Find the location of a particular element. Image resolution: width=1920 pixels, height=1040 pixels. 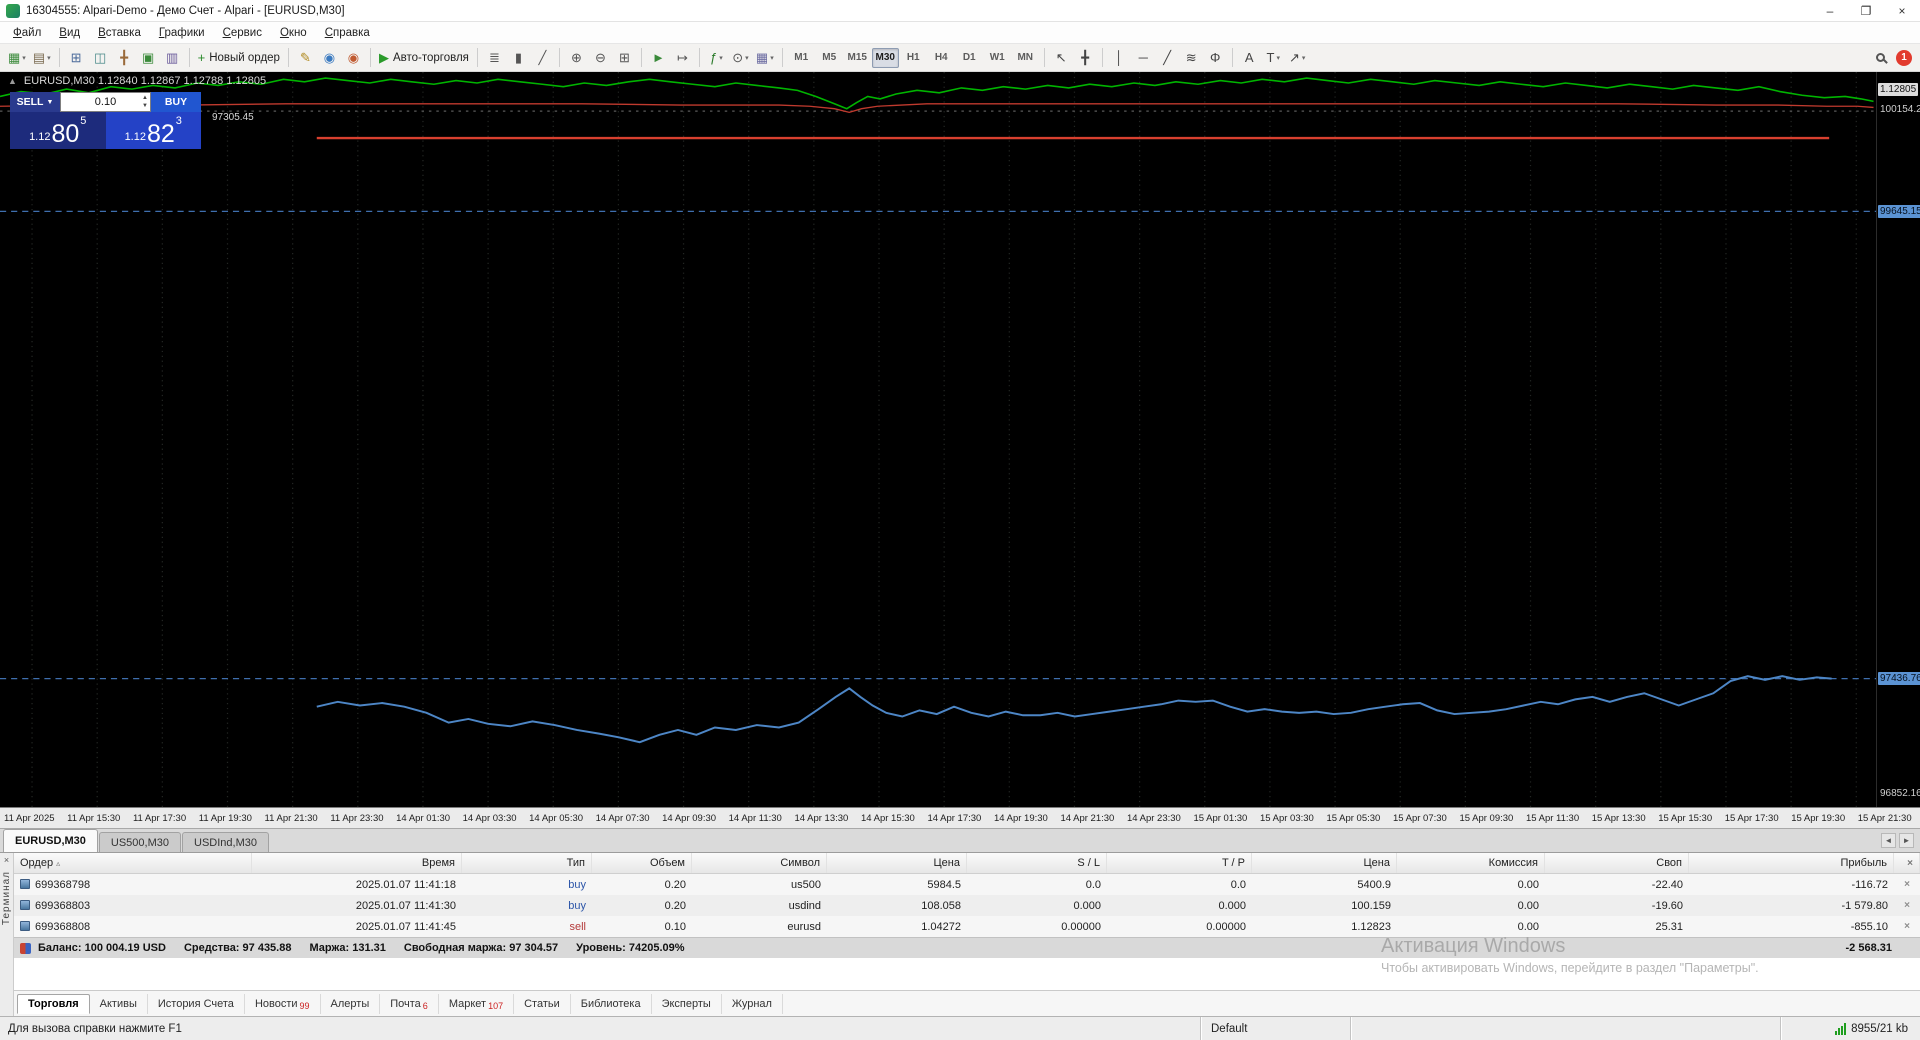

mql5-market-button: ◉ is located at coordinates (353, 58).